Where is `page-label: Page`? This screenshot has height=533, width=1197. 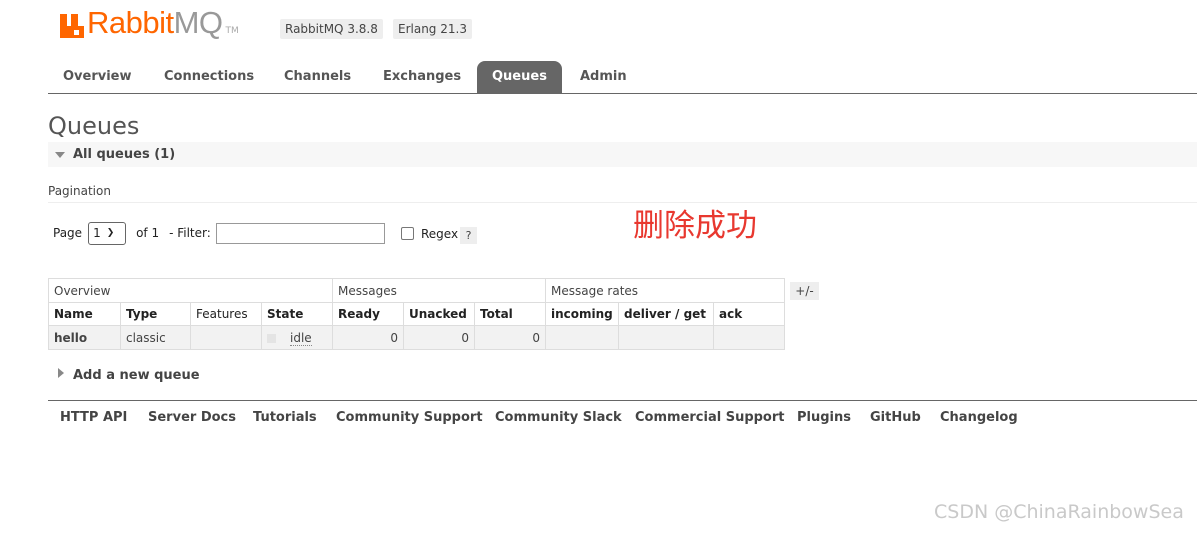
page-label: Page is located at coordinates (68, 233).